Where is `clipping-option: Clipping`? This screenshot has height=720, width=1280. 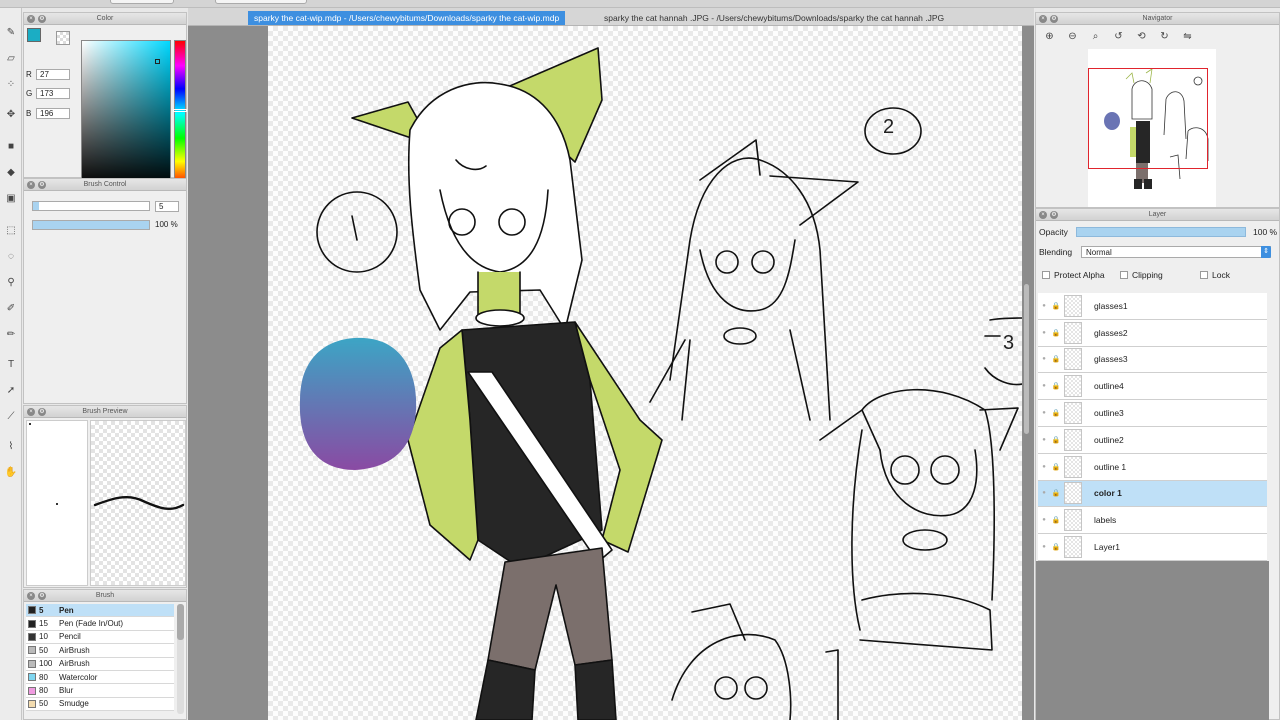
clipping-option: Clipping is located at coordinates (1141, 275).